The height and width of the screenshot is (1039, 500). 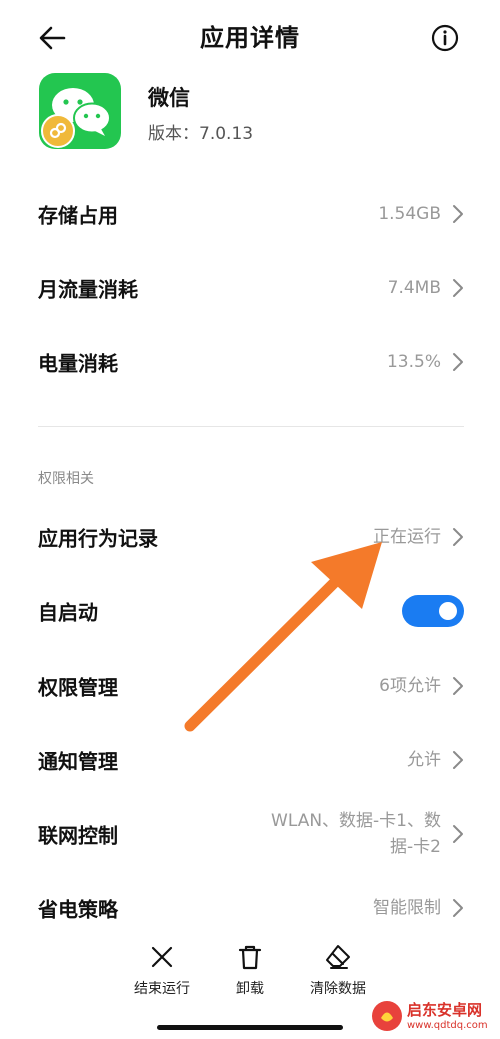 I want to click on row-label: 存储占用, so click(x=78, y=215).